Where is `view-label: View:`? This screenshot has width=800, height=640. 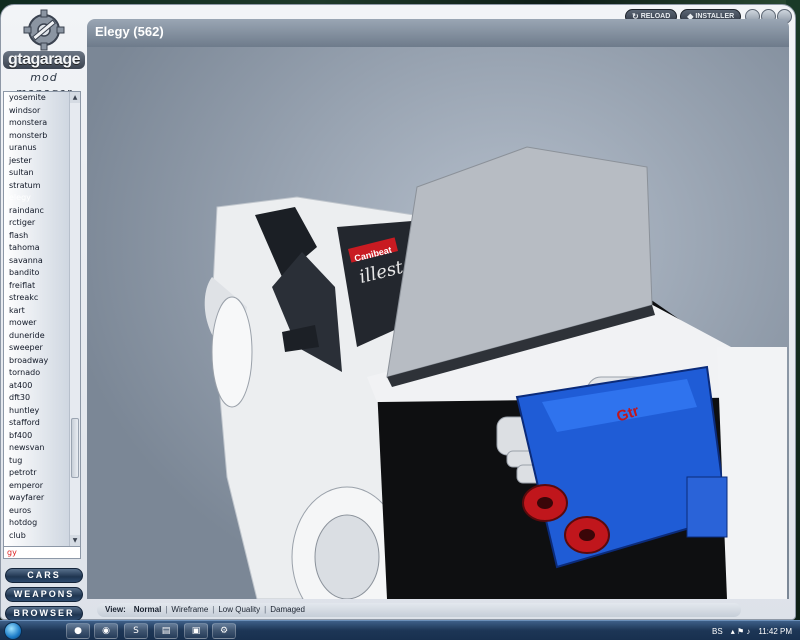 view-label: View: is located at coordinates (115, 609).